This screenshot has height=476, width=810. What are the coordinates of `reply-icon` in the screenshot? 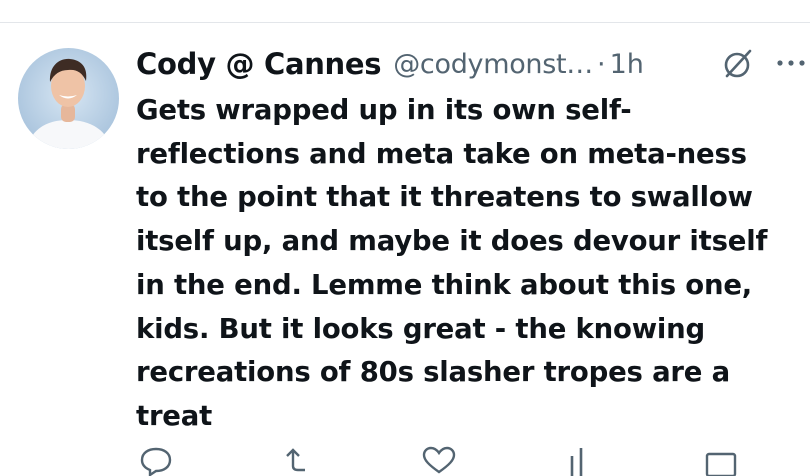 It's located at (156, 461).